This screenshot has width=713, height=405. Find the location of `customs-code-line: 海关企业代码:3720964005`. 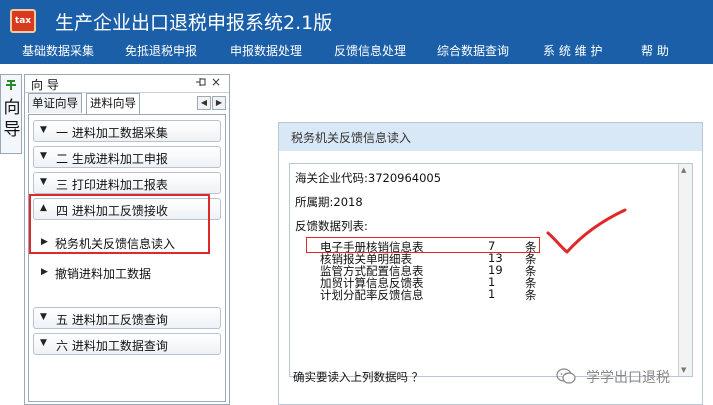

customs-code-line: 海关企业代码:3720964005 is located at coordinates (368, 178).